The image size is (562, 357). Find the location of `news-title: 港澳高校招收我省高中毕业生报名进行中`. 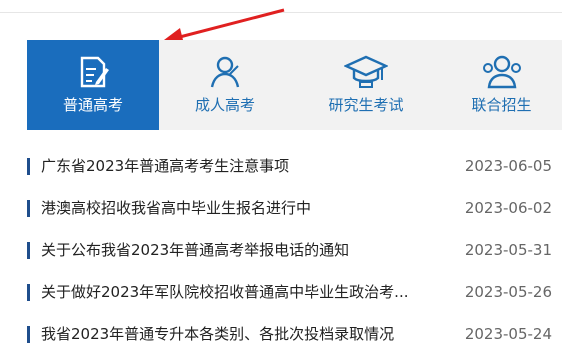

news-title: 港澳高校招收我省高中毕业生报名进行中 is located at coordinates (237, 208).